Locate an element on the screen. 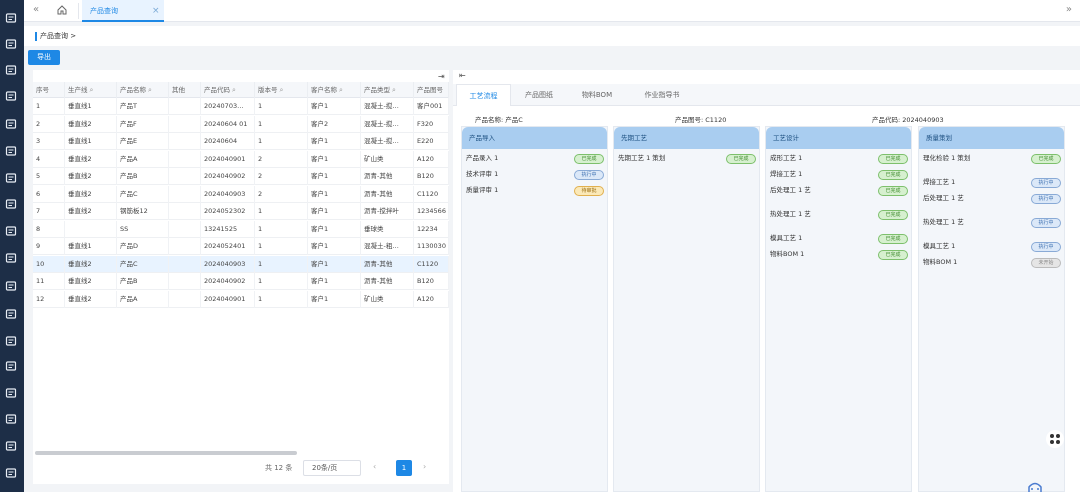 The height and width of the screenshot is (492, 1080). monitor-icon is located at coordinates (11, 124).